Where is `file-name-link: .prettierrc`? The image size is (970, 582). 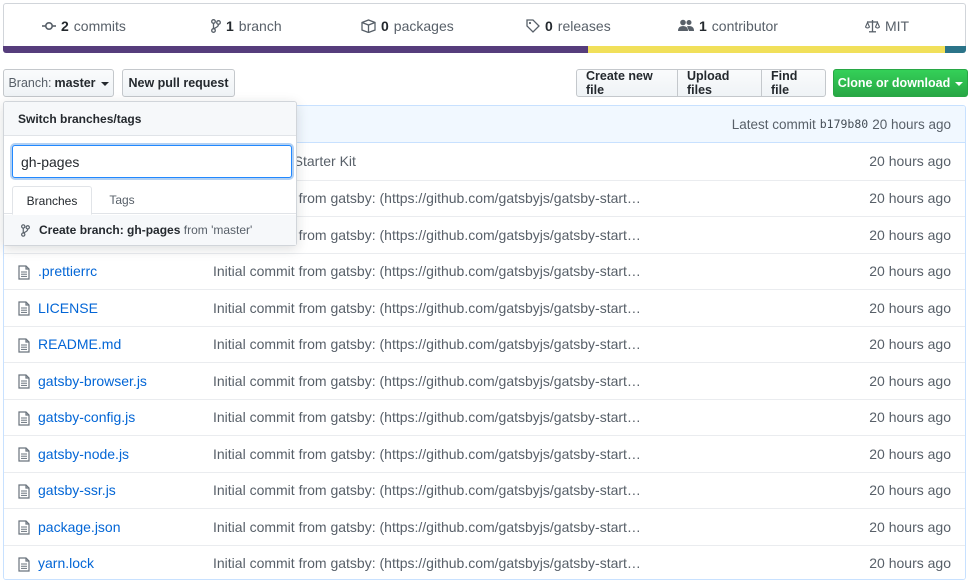
file-name-link: .prettierrc is located at coordinates (67, 271).